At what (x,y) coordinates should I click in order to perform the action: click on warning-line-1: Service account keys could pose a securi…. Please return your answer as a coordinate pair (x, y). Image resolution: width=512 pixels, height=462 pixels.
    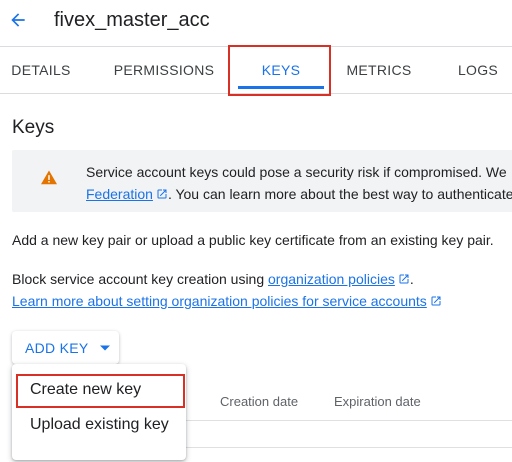
    Looking at the image, I should click on (296, 172).